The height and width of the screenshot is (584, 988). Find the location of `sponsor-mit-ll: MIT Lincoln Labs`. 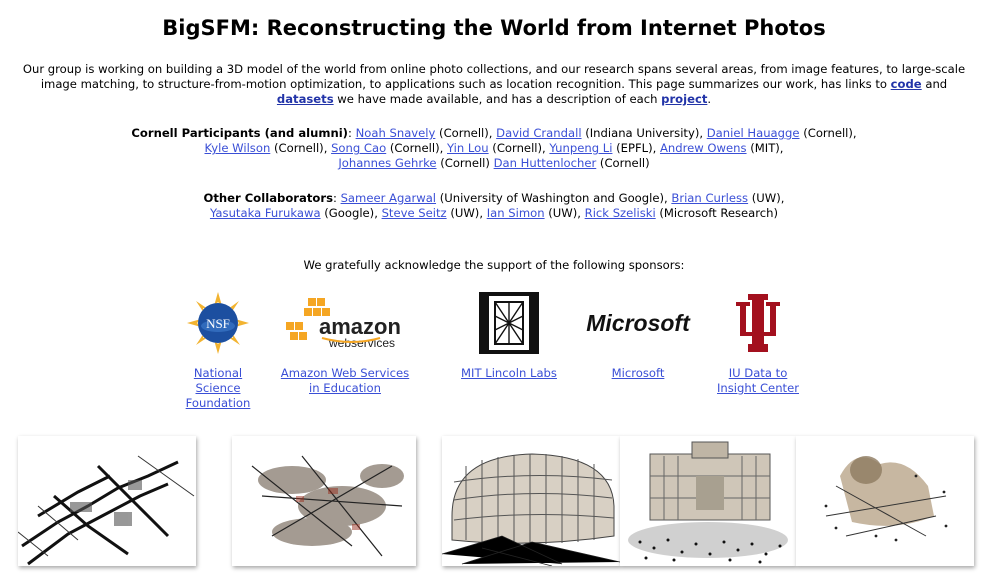

sponsor-mit-ll: MIT Lincoln Labs is located at coordinates (509, 335).